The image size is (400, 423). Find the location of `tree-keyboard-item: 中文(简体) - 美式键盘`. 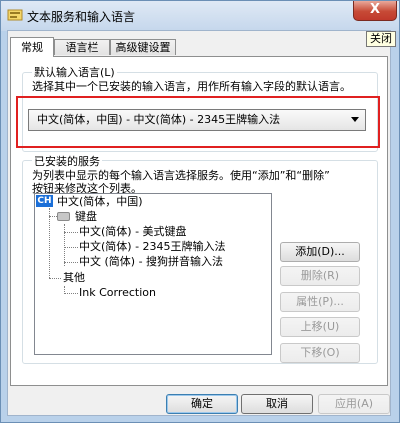

tree-keyboard-item: 中文(简体) - 美式键盘 is located at coordinates (133, 232).